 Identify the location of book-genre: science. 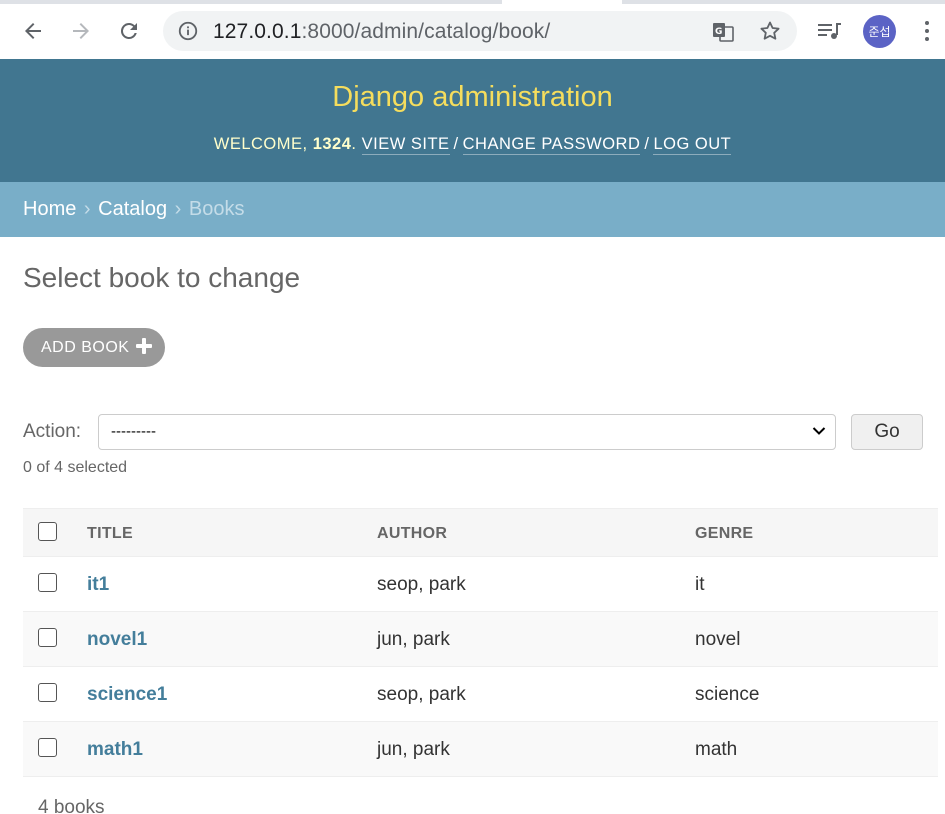
(727, 694).